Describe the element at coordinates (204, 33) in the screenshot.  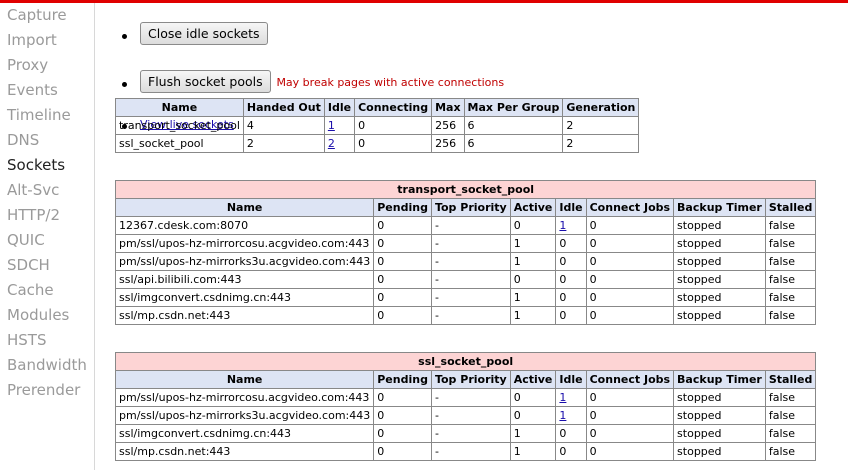
I see `close-idle-sockets-button: Close idle sockets` at that location.